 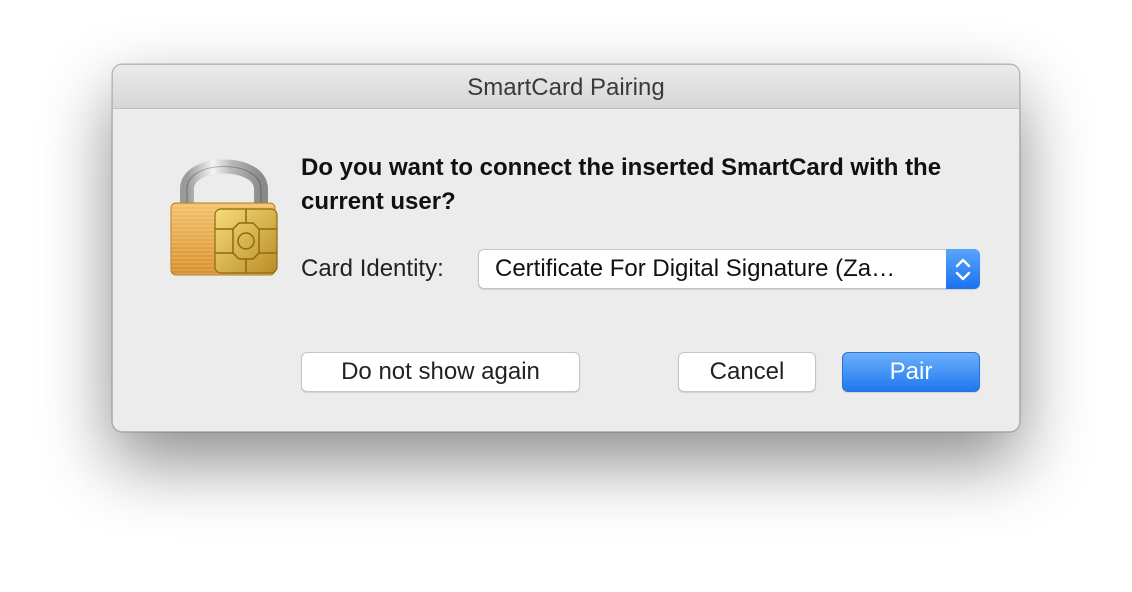 I want to click on window-title: SmartCard Pairing, so click(x=566, y=87).